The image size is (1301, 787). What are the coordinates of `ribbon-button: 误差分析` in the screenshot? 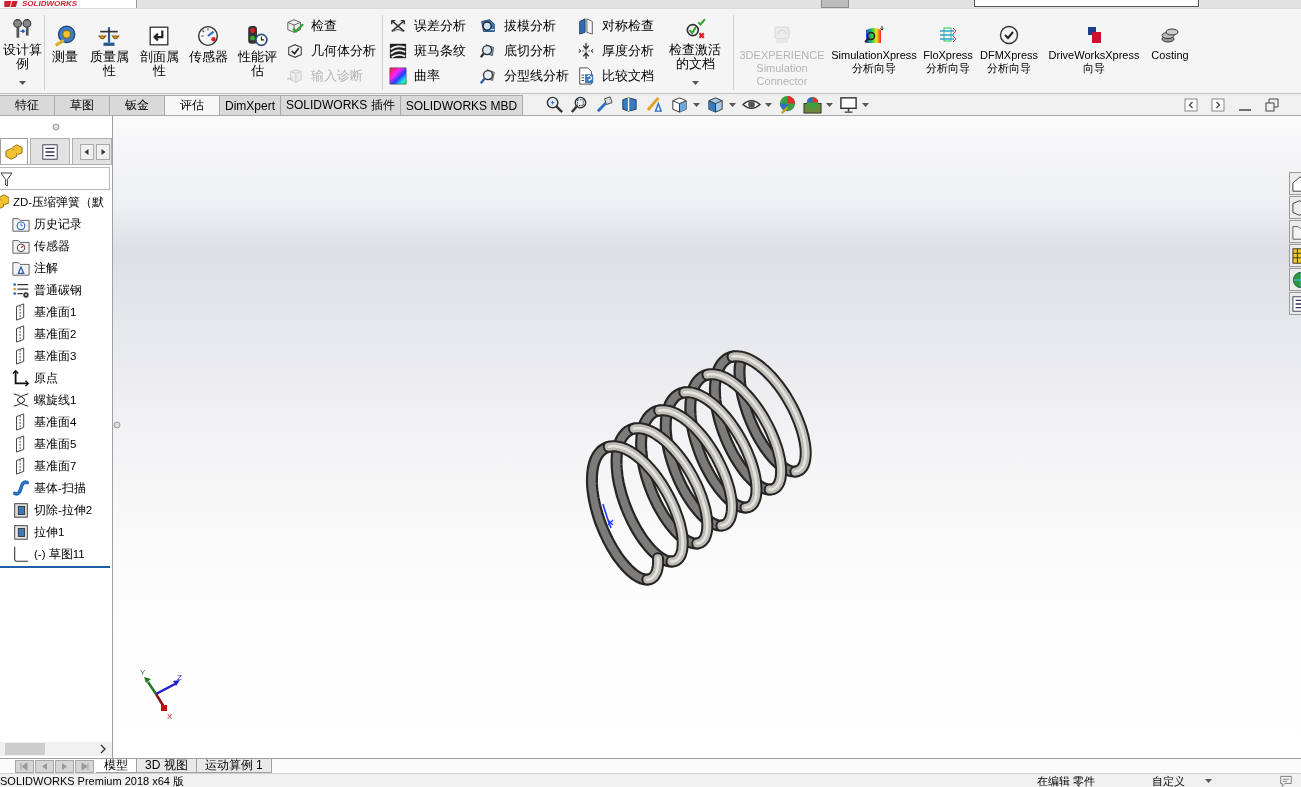 It's located at (429, 25).